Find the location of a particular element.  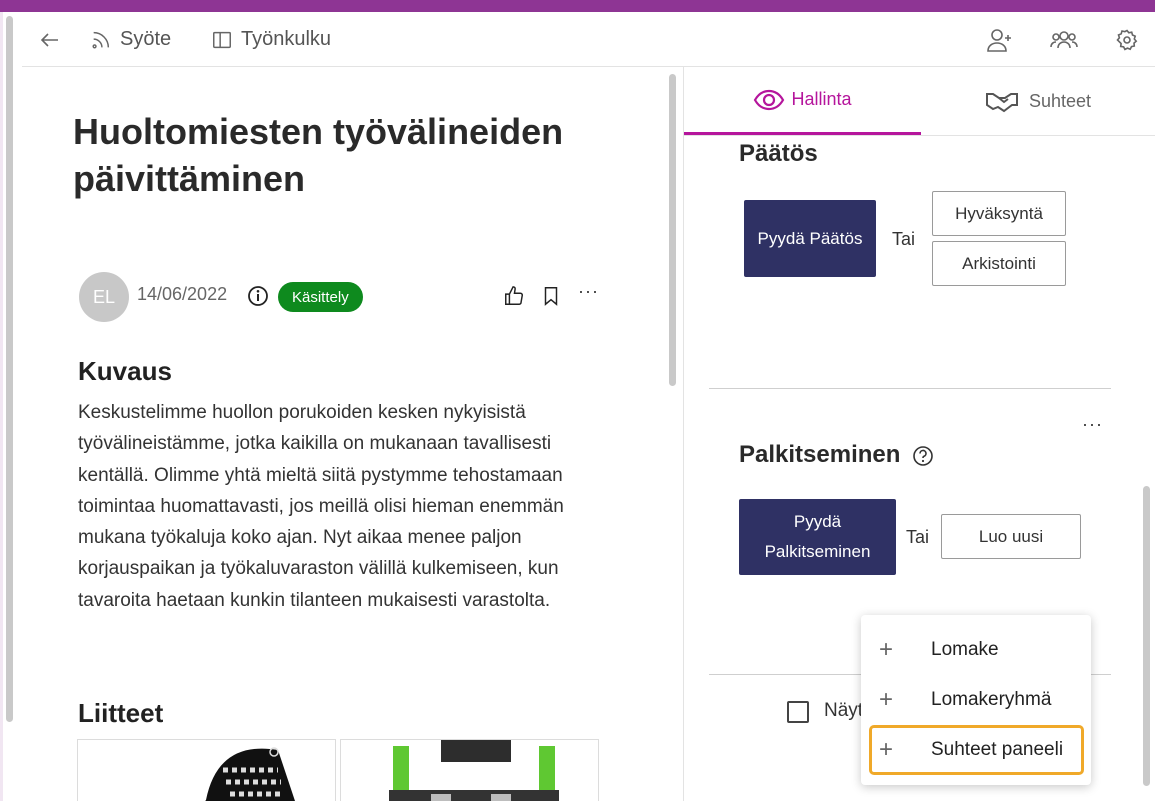

show-checkbox-label: Näyt is located at coordinates (844, 710).